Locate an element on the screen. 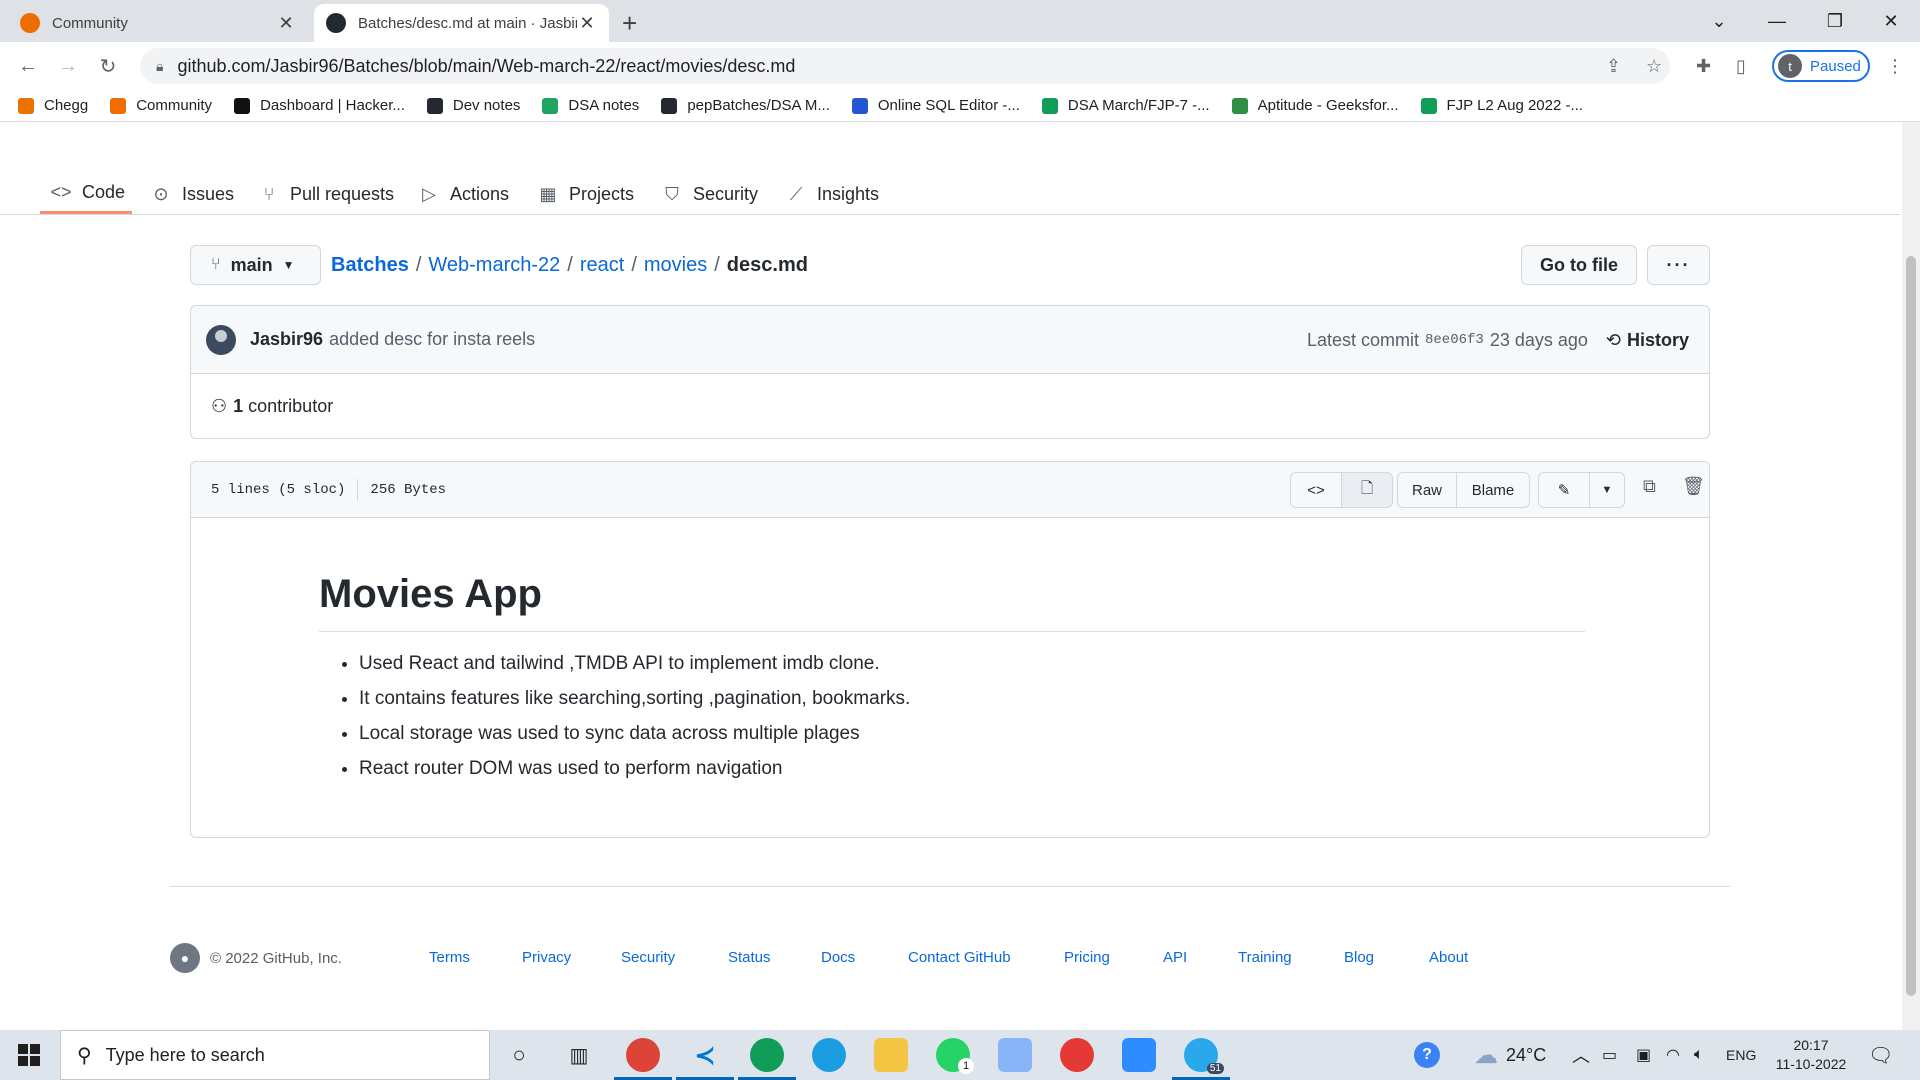  footer-link-about: About is located at coordinates (1448, 957).